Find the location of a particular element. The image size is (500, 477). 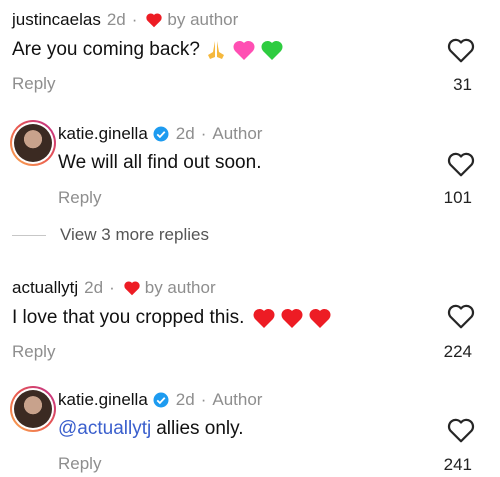

view-more-replies-label: View 3 more replies is located at coordinates (134, 234).